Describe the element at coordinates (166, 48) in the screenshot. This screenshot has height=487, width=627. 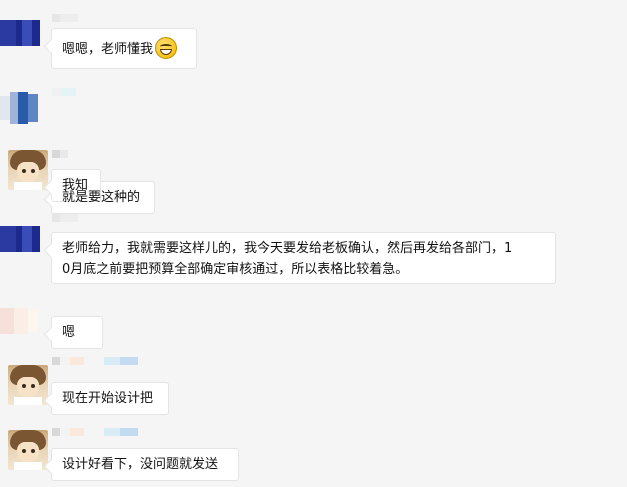
I see `grinning-face-icon` at that location.